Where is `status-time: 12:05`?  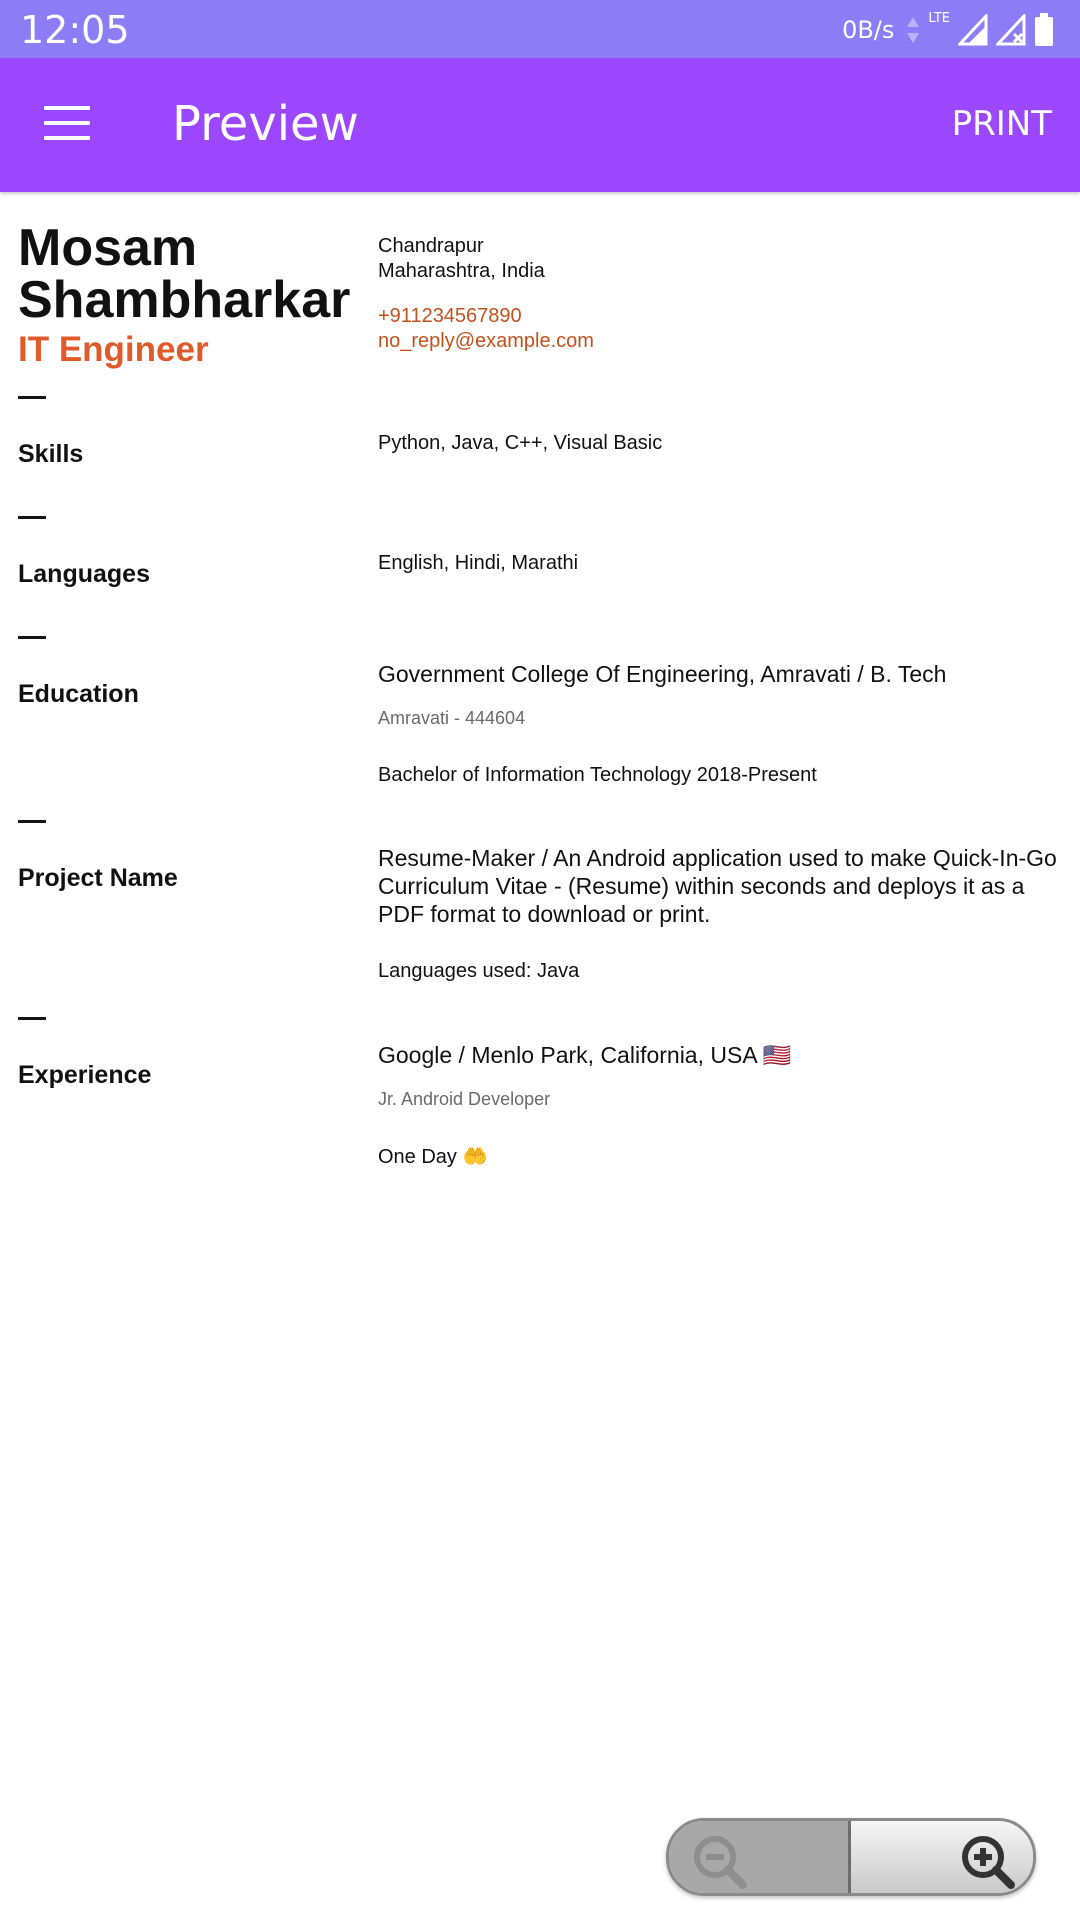 status-time: 12:05 is located at coordinates (75, 30).